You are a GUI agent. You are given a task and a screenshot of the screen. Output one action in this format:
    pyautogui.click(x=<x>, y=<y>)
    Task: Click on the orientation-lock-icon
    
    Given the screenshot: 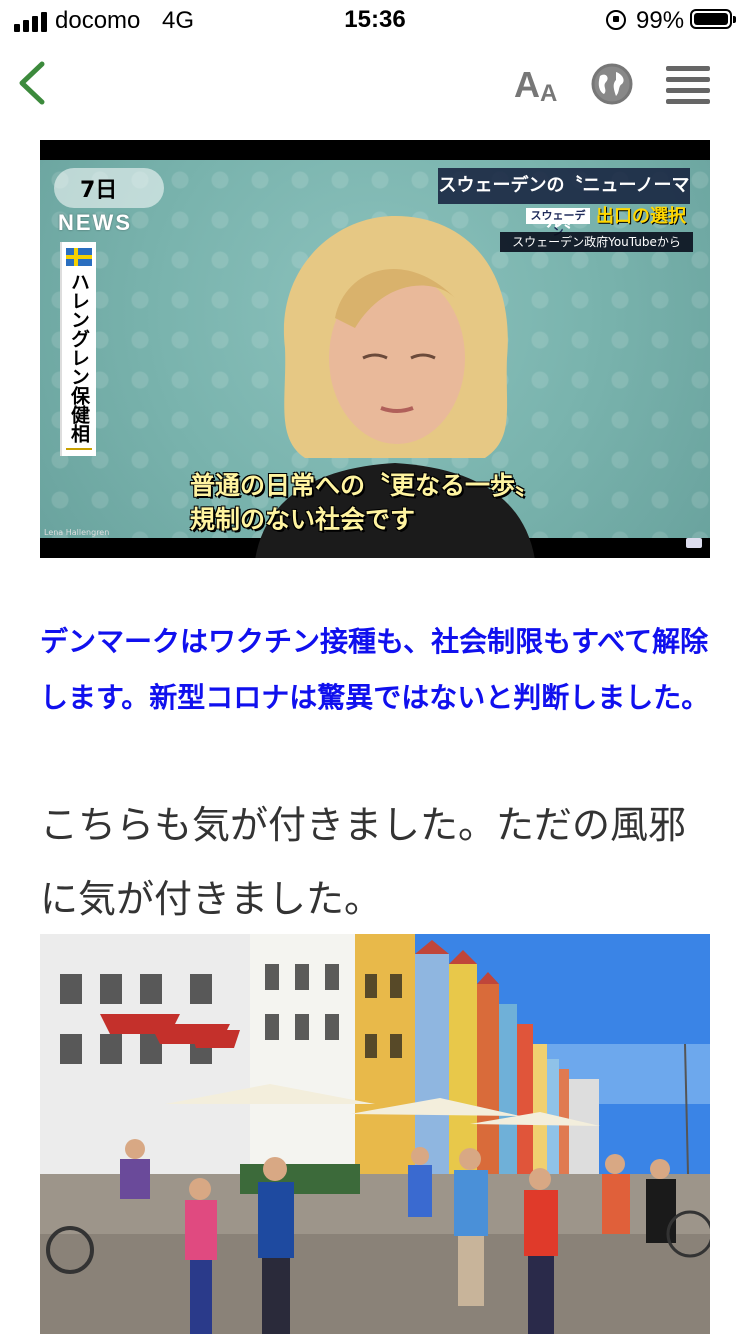 What is the action you would take?
    pyautogui.click(x=616, y=20)
    